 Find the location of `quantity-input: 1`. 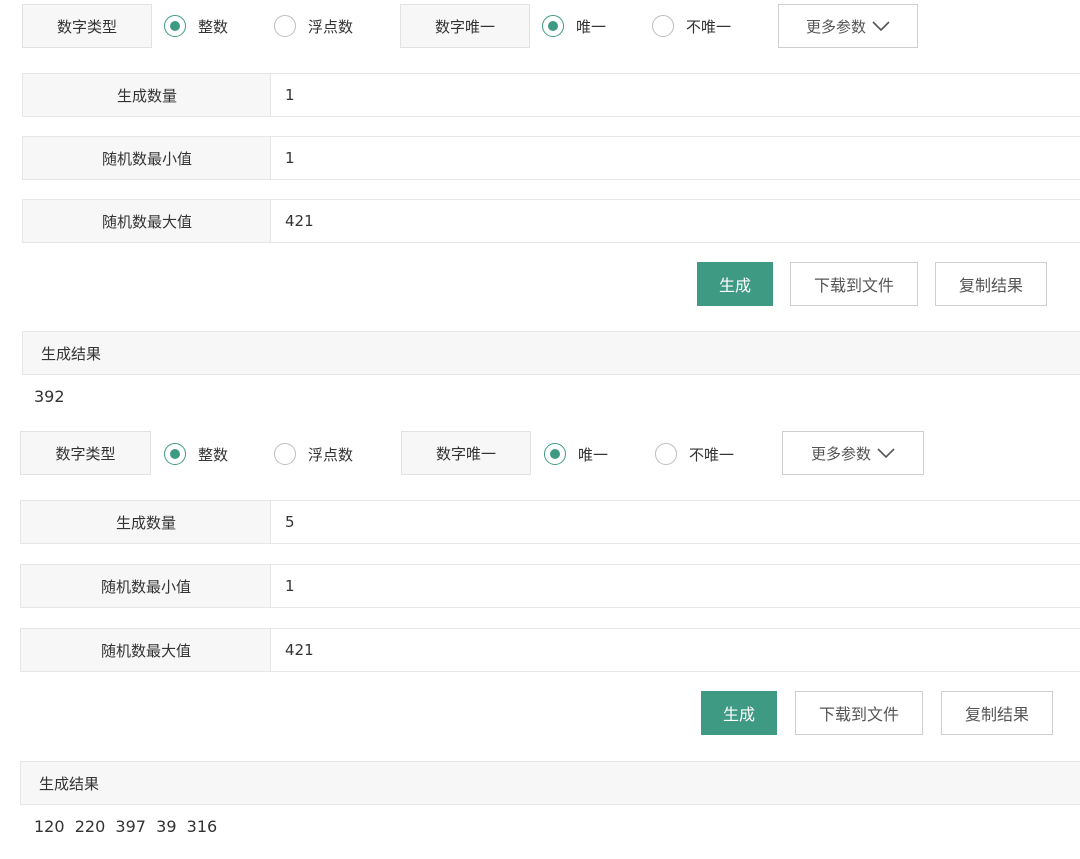

quantity-input: 1 is located at coordinates (675, 95).